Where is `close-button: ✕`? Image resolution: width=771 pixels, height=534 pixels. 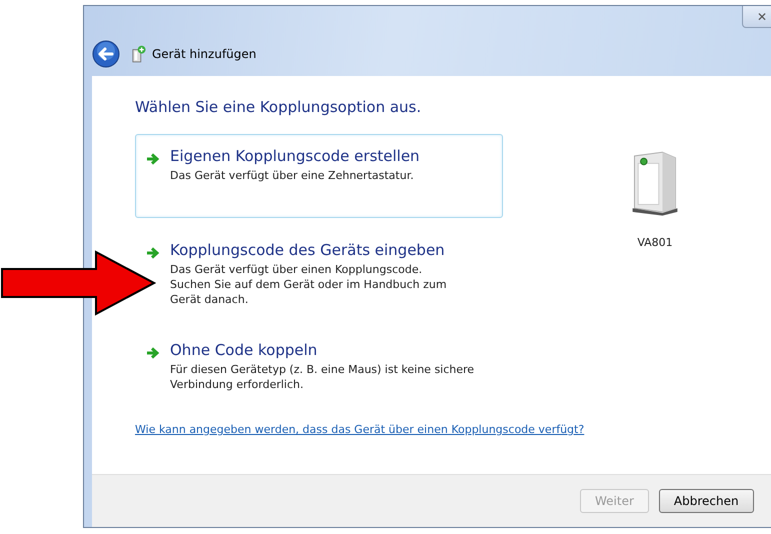
close-button: ✕ is located at coordinates (756, 17).